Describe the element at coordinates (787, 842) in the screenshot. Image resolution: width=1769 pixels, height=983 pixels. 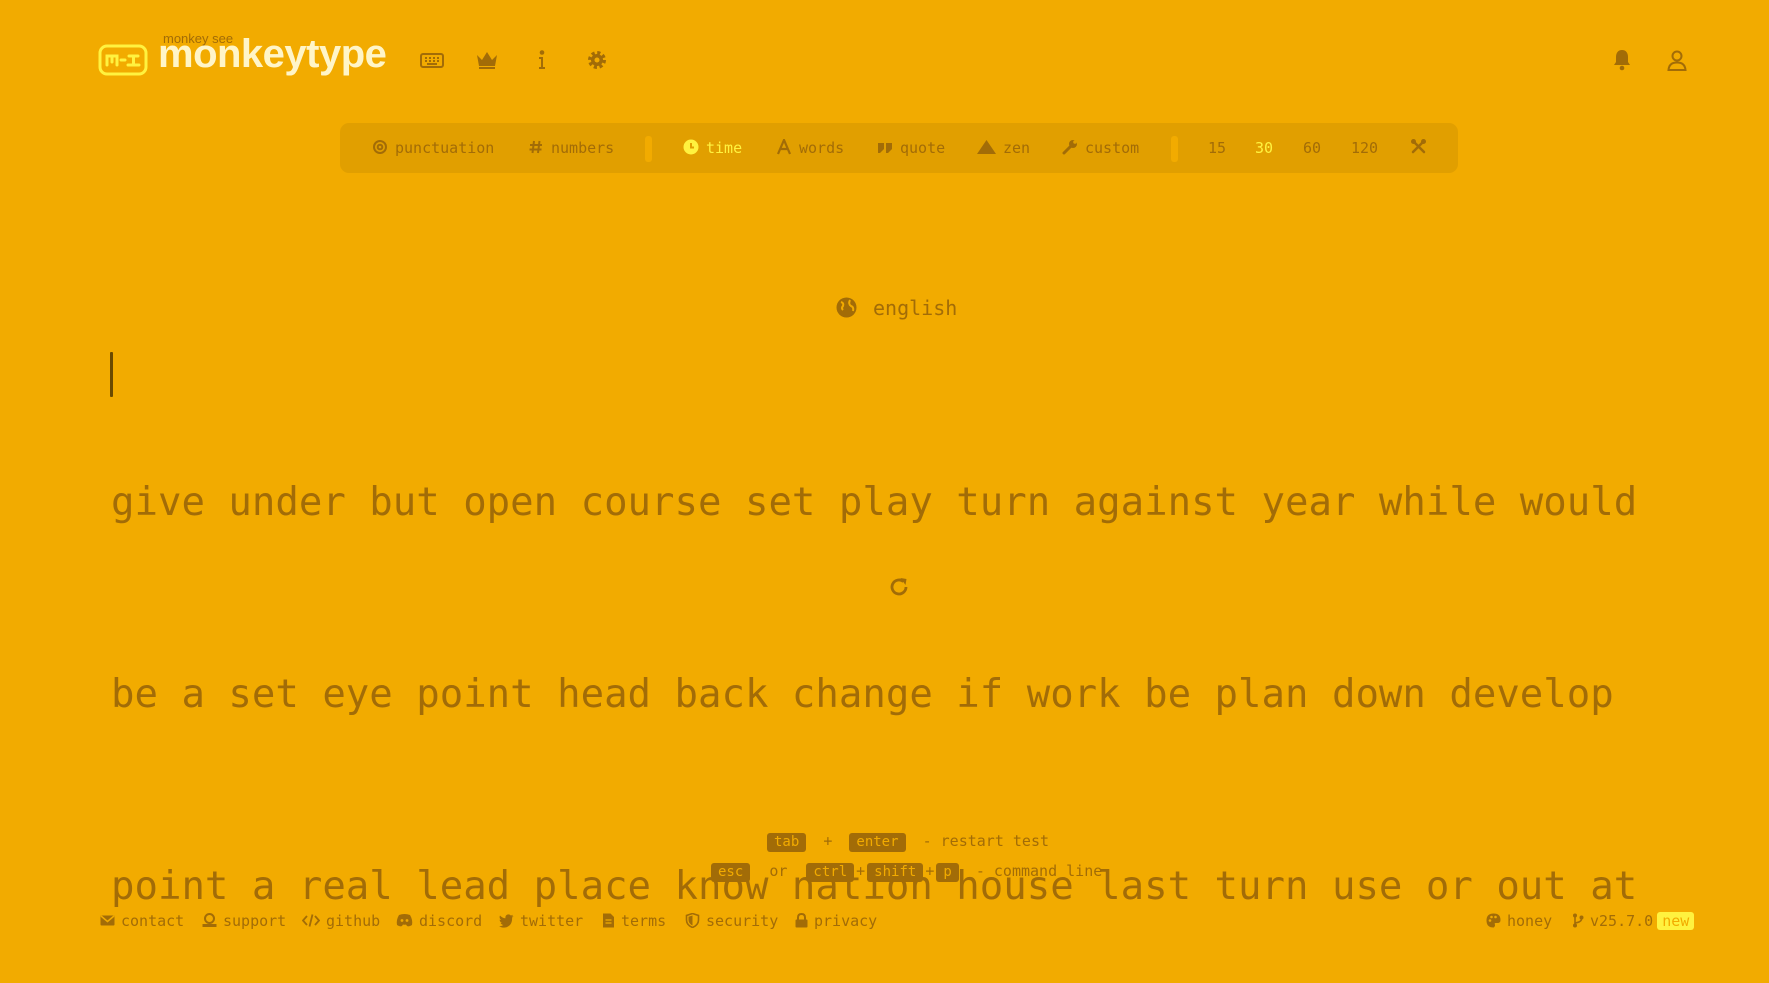
I see `key-tab: tab` at that location.